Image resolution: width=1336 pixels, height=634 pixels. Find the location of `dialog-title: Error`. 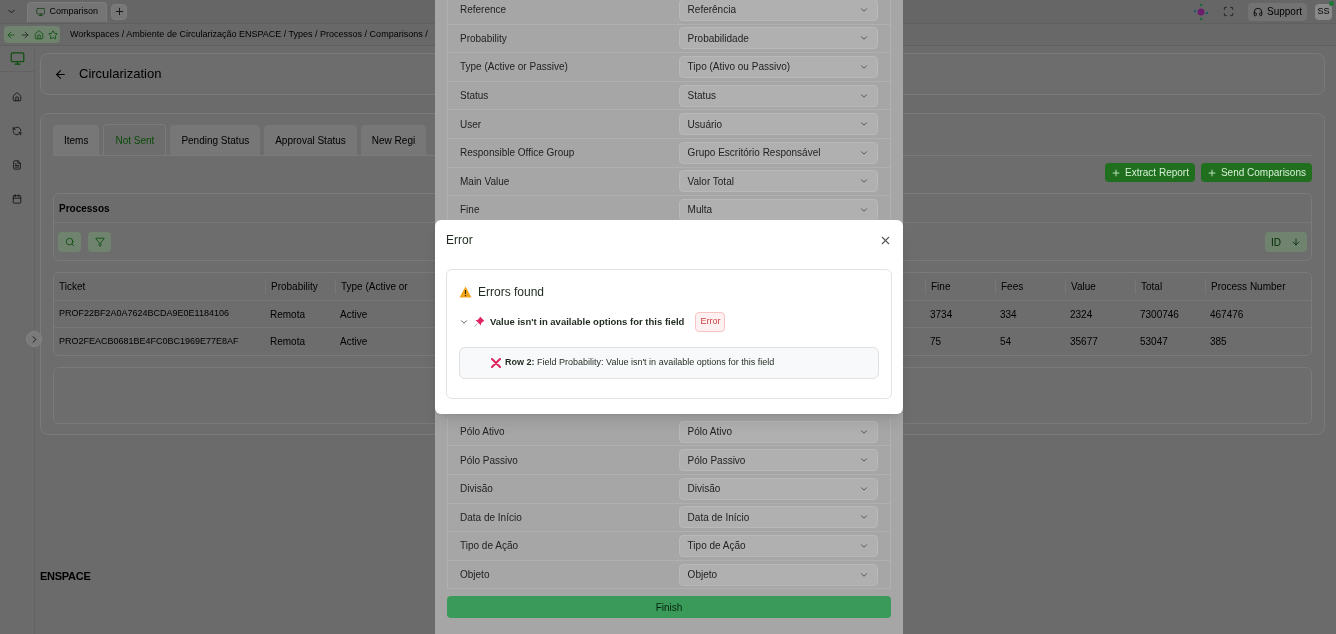

dialog-title: Error is located at coordinates (459, 240).